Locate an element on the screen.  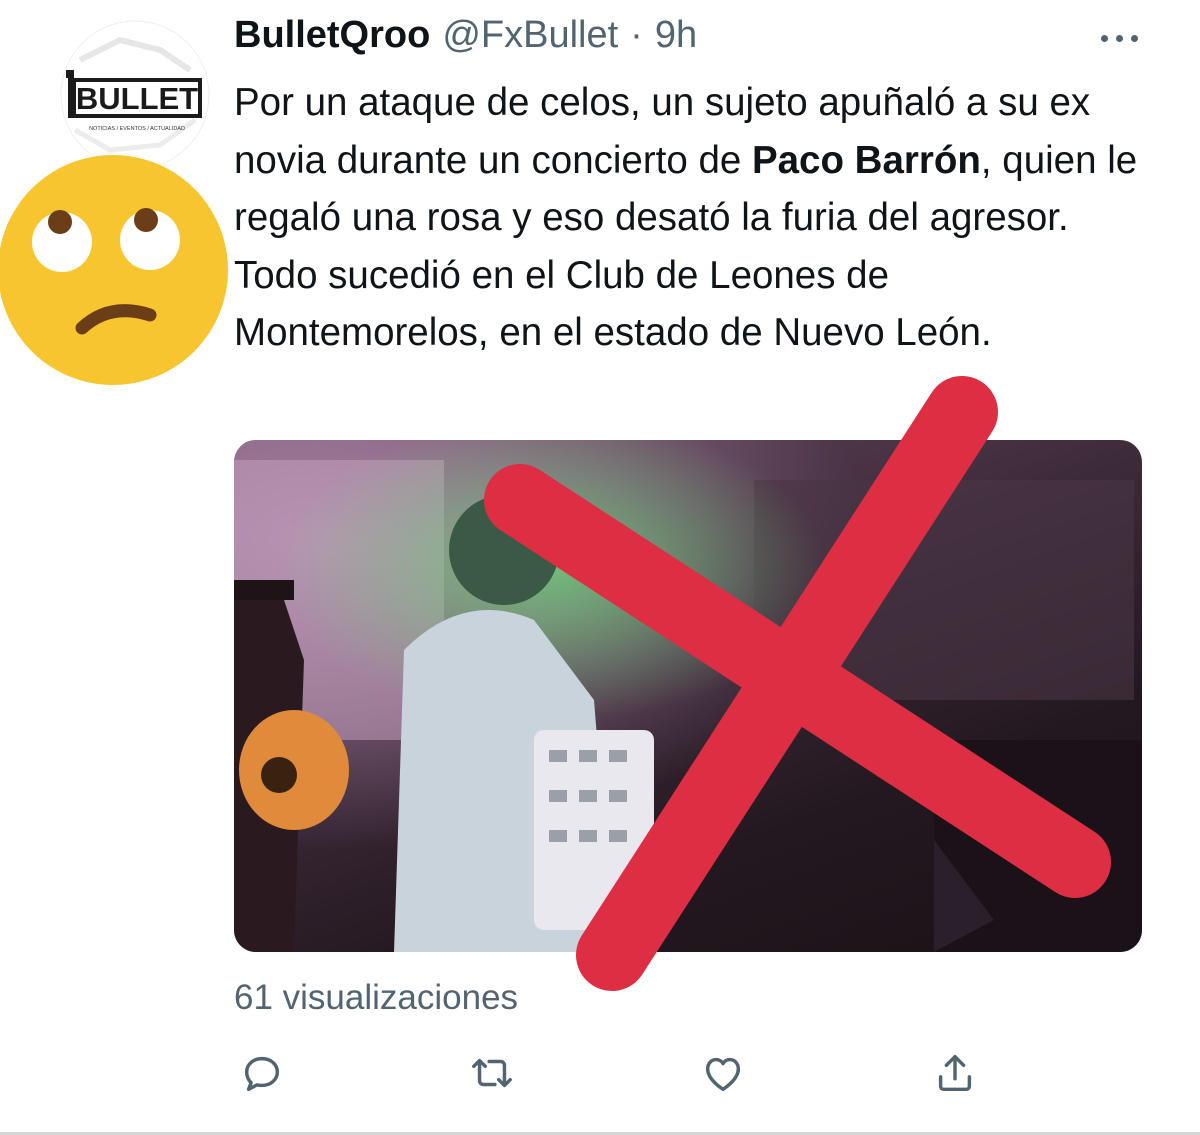
reply-icon is located at coordinates (262, 1074).